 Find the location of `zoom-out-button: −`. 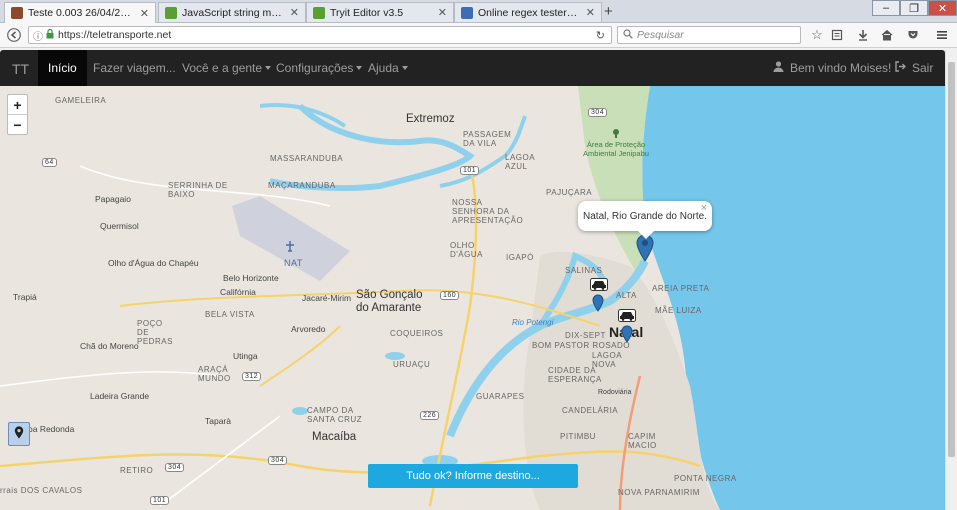

zoom-out-button: − is located at coordinates (17, 124).